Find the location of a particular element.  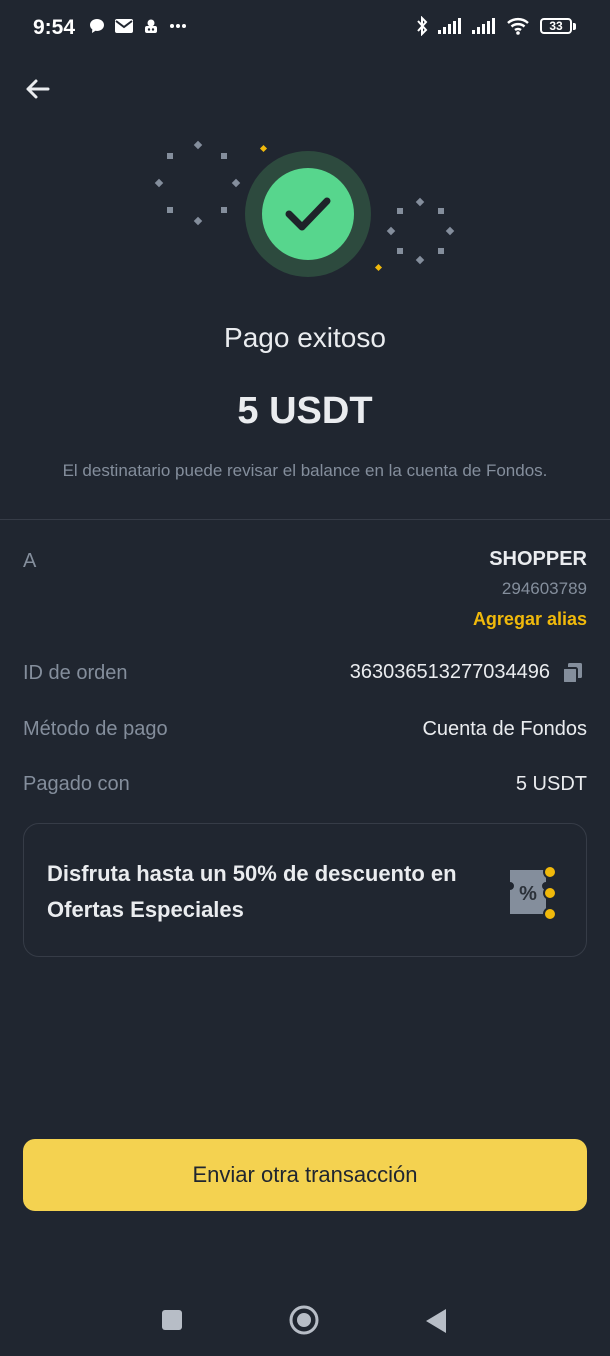

back-triangle-icon is located at coordinates (436, 1323).